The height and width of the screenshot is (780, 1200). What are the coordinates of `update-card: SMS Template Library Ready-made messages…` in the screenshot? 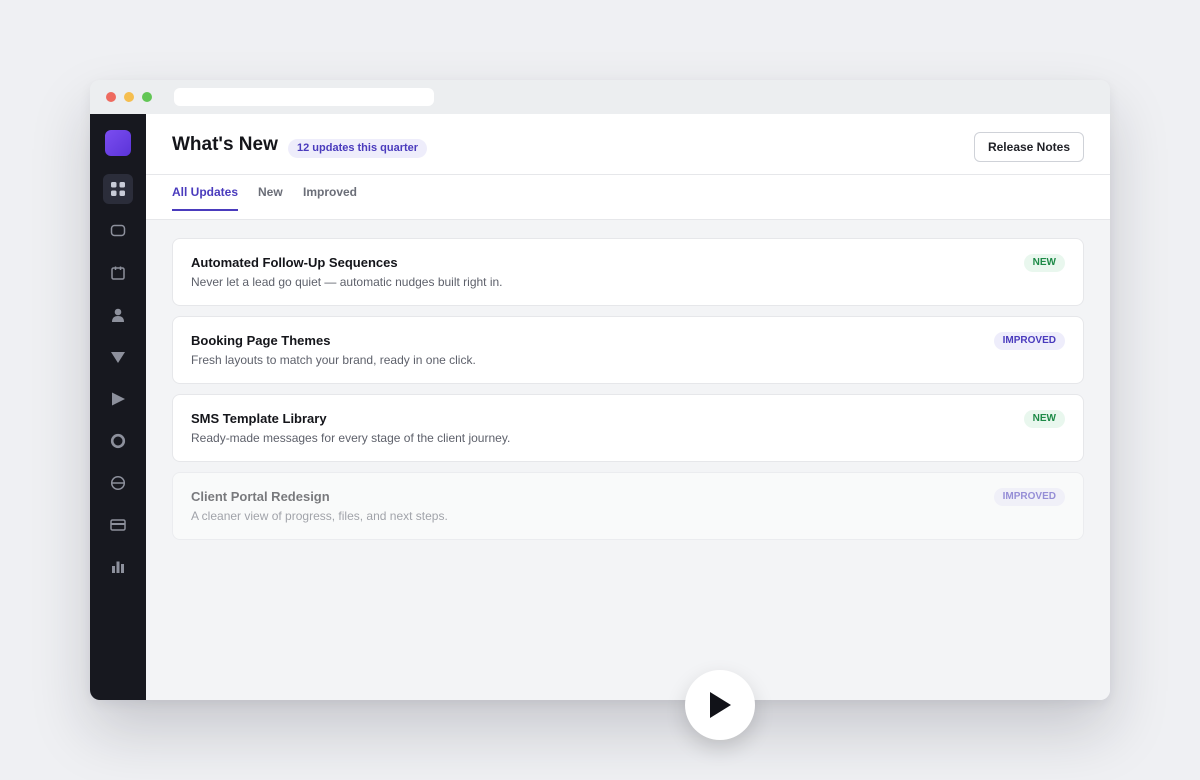 It's located at (628, 428).